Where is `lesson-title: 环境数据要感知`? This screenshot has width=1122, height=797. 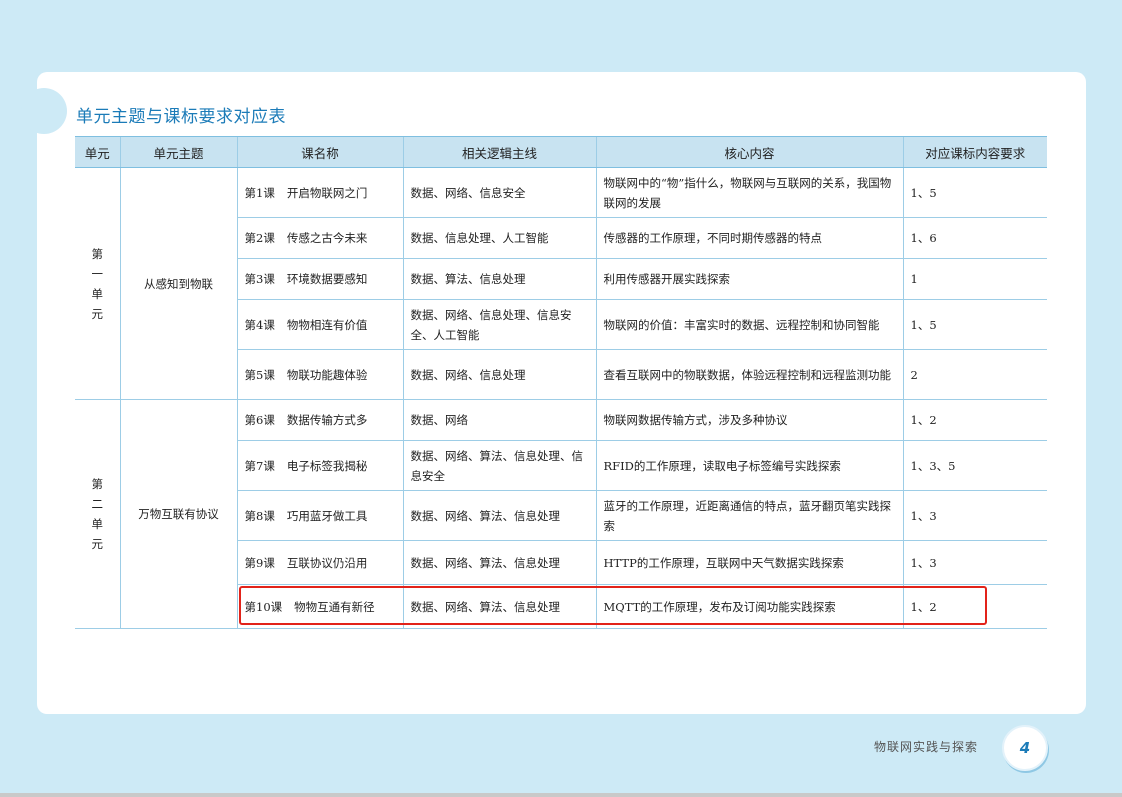 lesson-title: 环境数据要感知 is located at coordinates (327, 279).